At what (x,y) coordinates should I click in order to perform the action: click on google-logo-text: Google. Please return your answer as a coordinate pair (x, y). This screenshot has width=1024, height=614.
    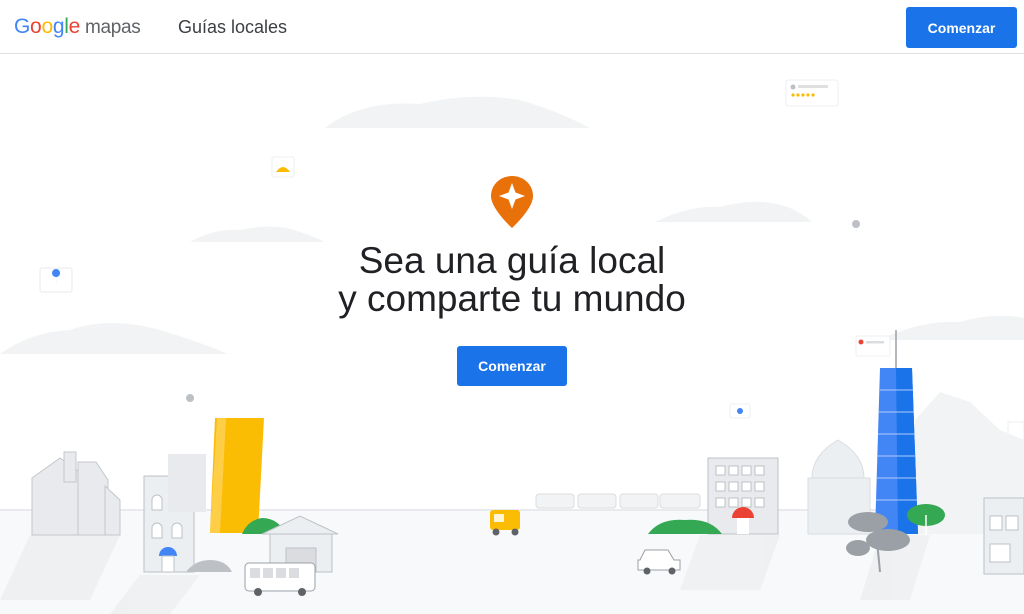
    Looking at the image, I should click on (47, 26).